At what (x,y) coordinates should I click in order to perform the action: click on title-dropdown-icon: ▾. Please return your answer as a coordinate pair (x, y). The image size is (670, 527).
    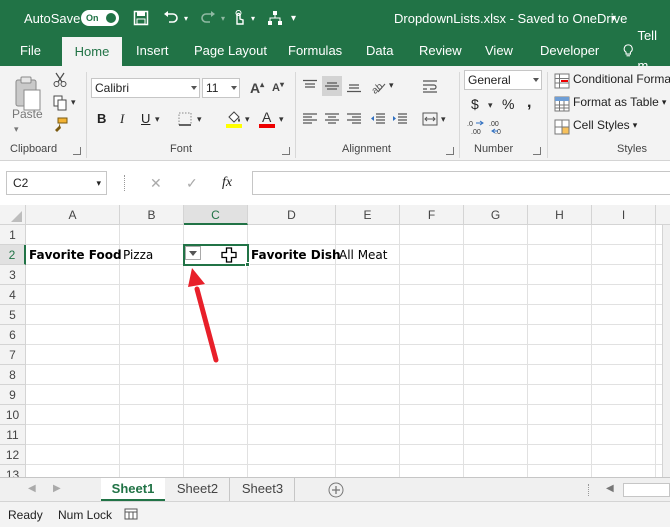
    Looking at the image, I should click on (613, 18).